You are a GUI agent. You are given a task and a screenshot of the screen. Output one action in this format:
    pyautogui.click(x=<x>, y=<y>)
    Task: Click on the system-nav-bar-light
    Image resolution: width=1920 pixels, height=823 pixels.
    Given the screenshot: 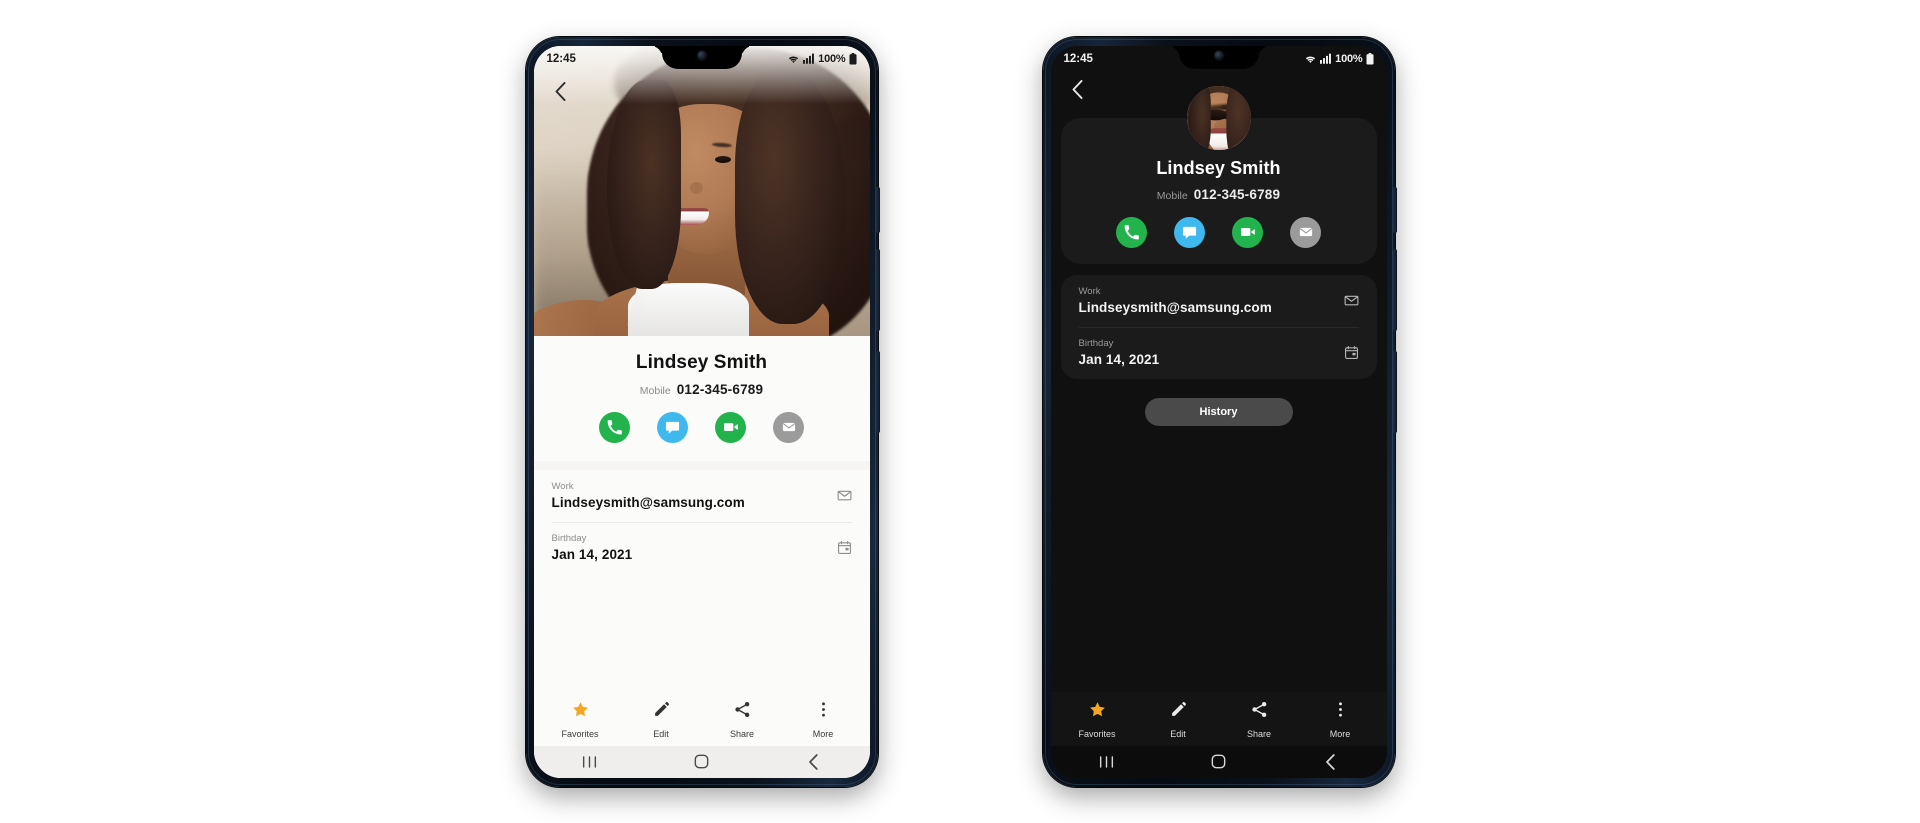 What is the action you would take?
    pyautogui.click(x=701, y=761)
    